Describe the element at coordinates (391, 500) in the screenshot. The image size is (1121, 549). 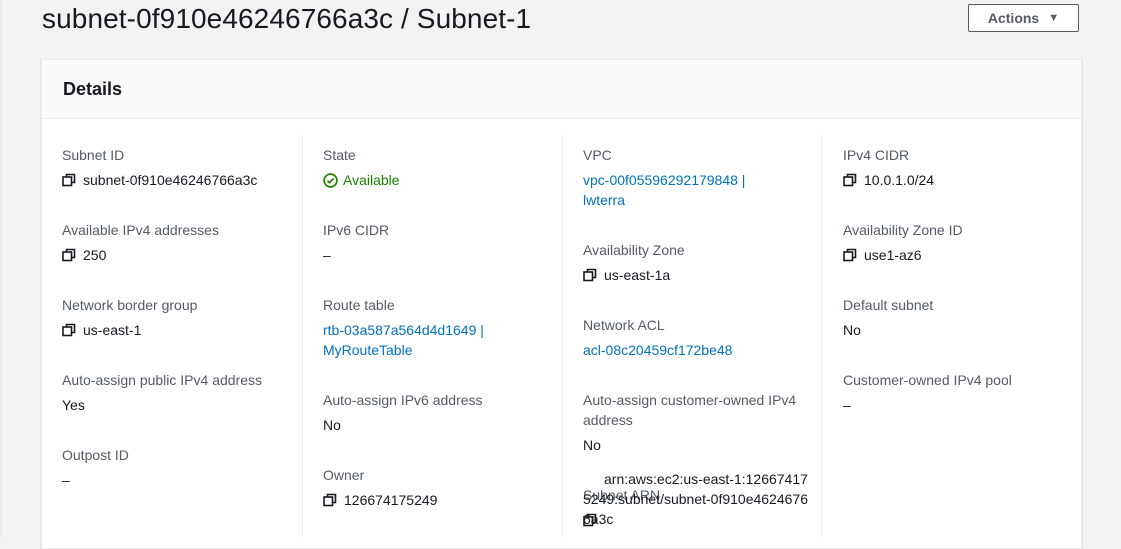
I see `owner-value: 126674175249` at that location.